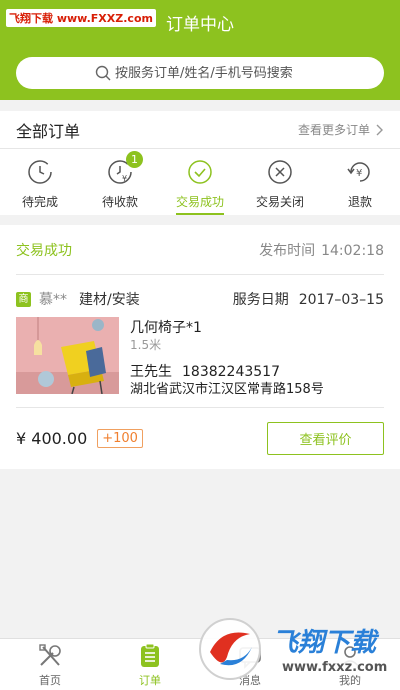 This screenshot has height=690, width=400. What do you see at coordinates (40, 172) in the screenshot?
I see `clock-icon` at bounding box center [40, 172].